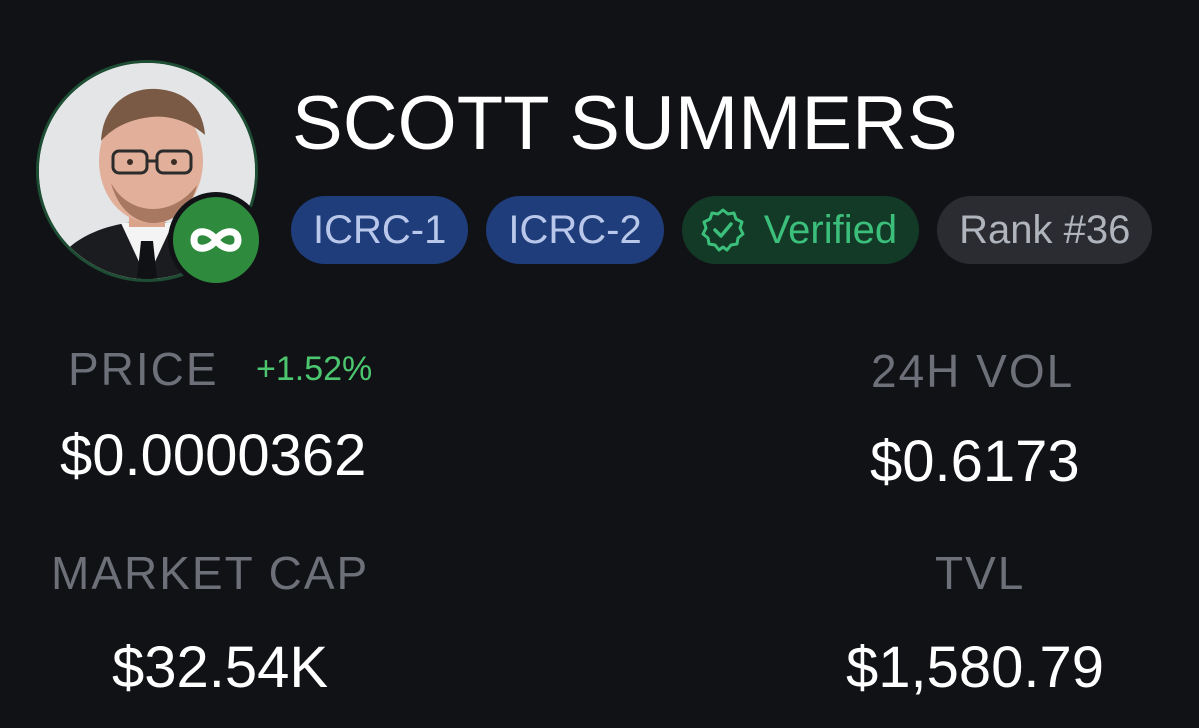  What do you see at coordinates (973, 371) in the screenshot?
I see `volume-label: 24H VOL` at bounding box center [973, 371].